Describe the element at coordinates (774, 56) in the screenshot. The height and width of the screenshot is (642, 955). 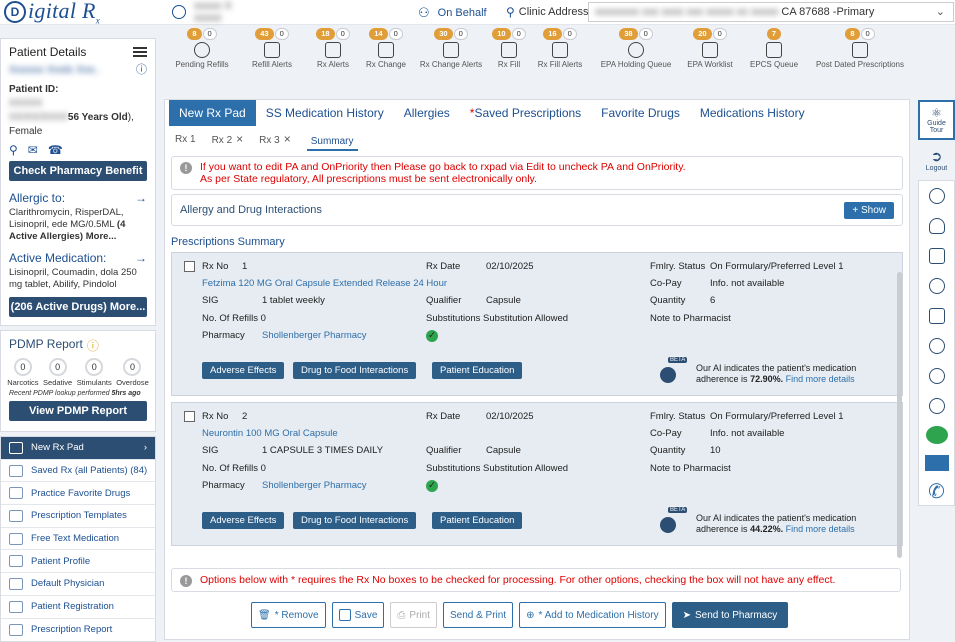
I see `toolbar-epcs-queue: 7 EPCS Queue` at that location.